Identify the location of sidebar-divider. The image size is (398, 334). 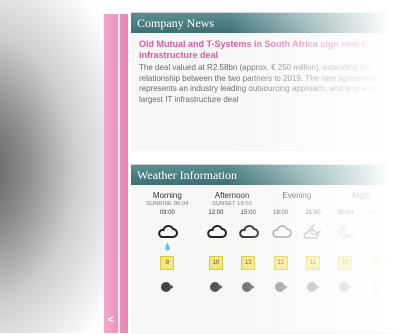
(119, 166).